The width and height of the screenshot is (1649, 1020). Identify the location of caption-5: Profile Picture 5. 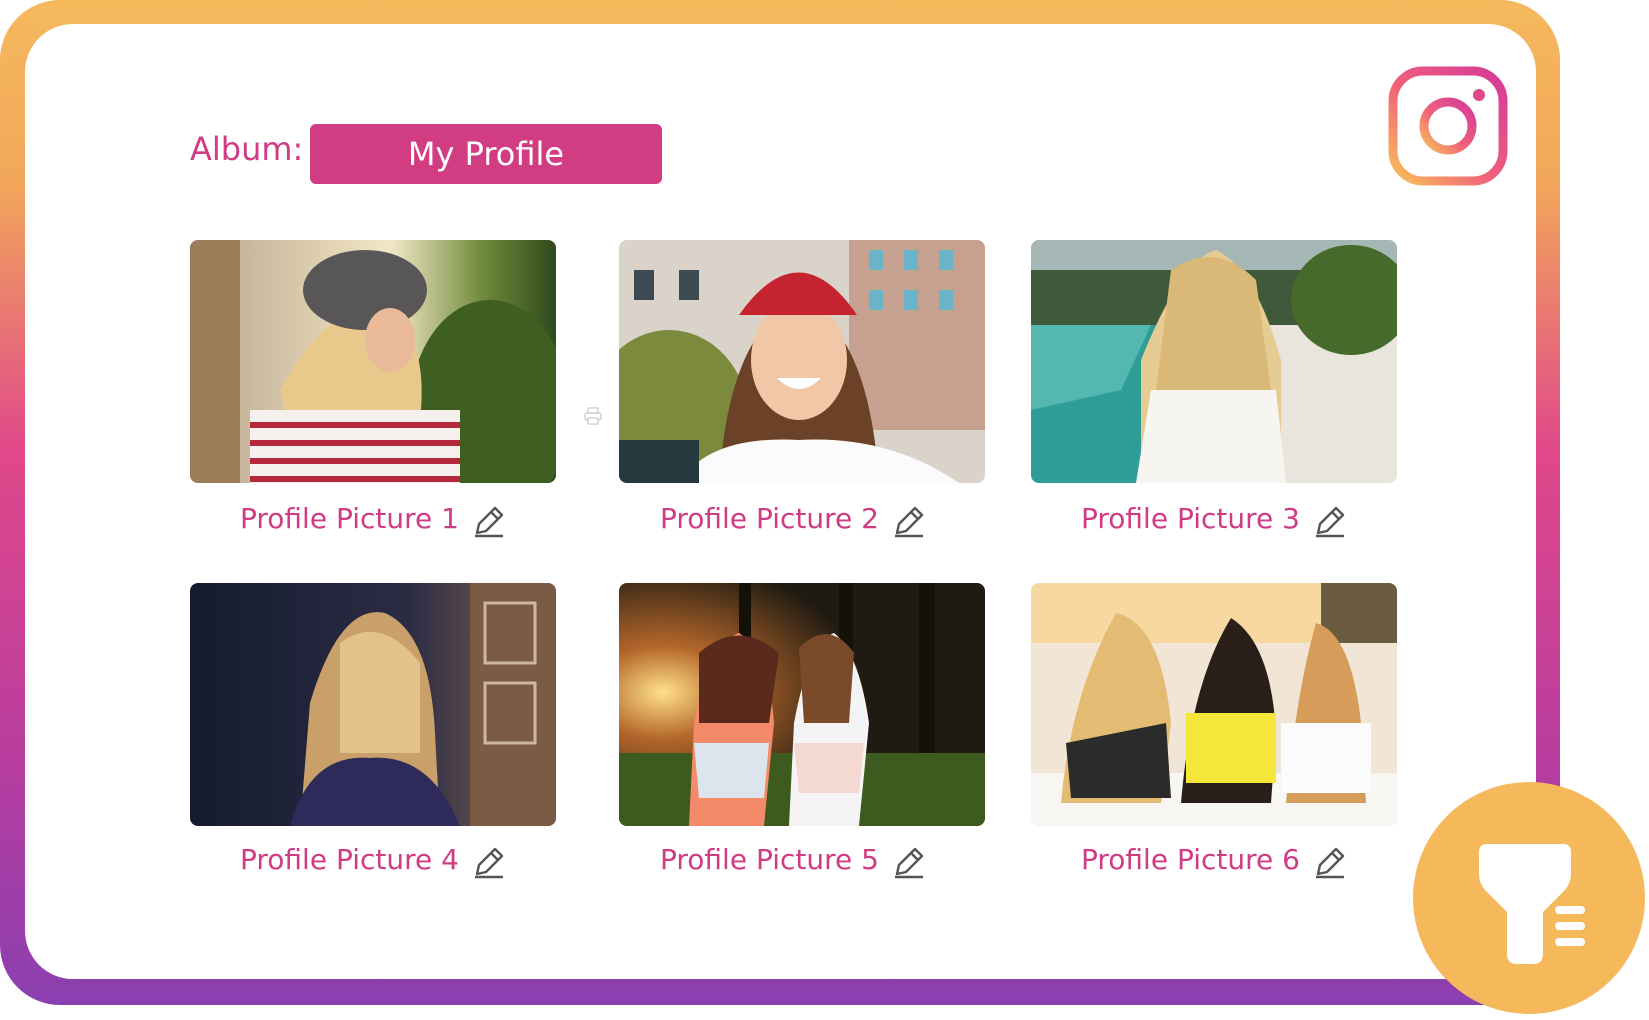
(769, 859).